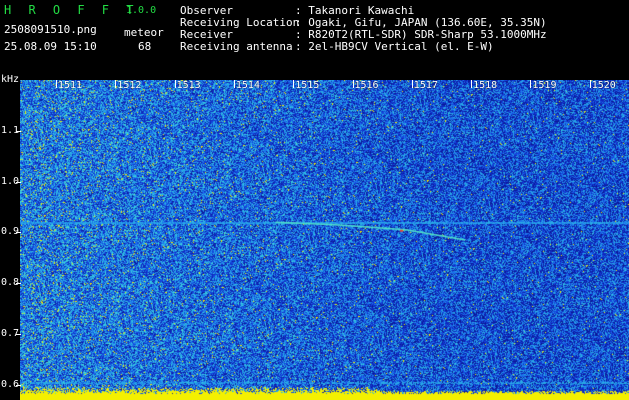  I want to click on filename-label: 2508091510.png, so click(50, 29).